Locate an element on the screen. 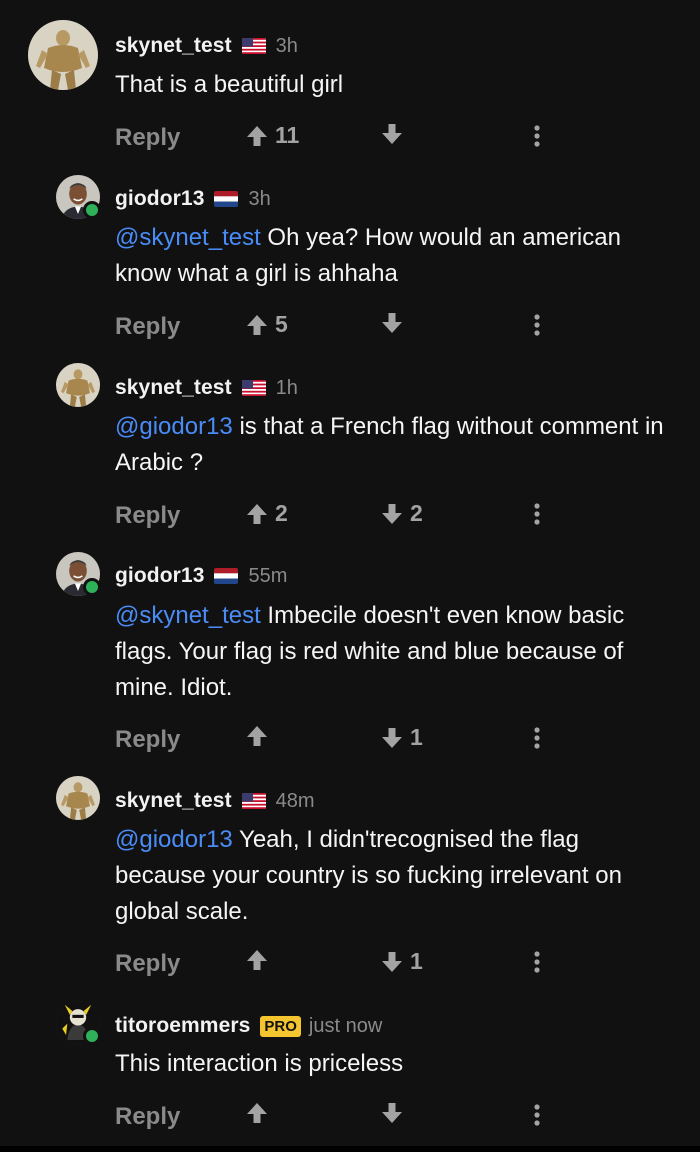 The height and width of the screenshot is (1152, 700). upvote-button: 5 is located at coordinates (266, 324).